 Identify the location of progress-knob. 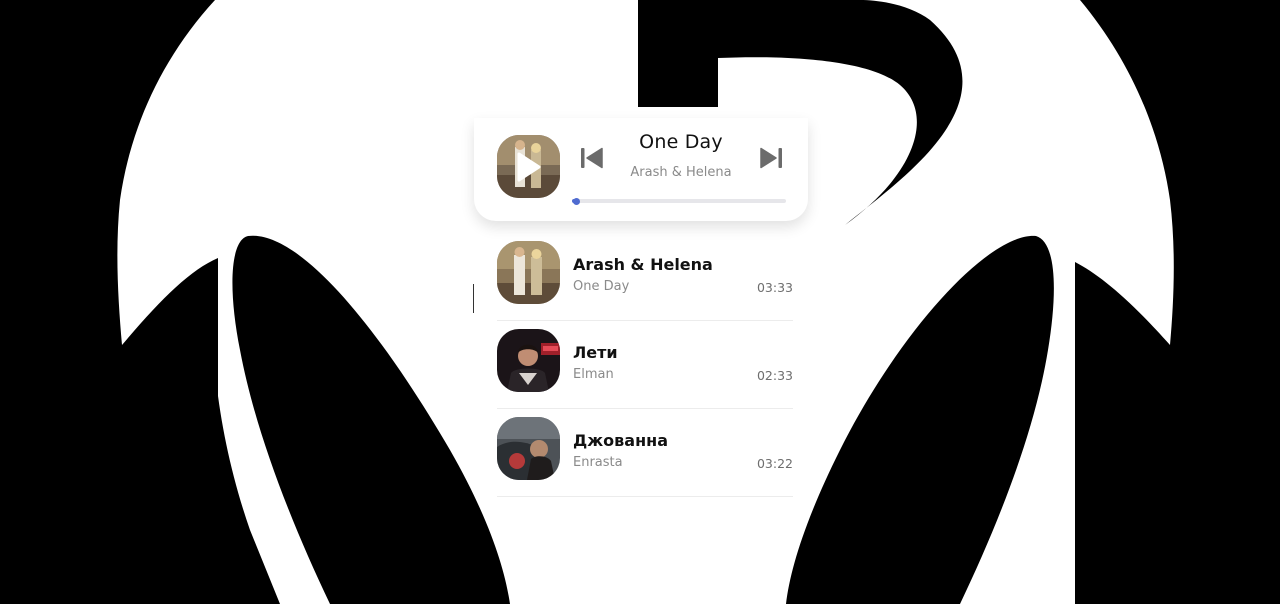
(577, 201).